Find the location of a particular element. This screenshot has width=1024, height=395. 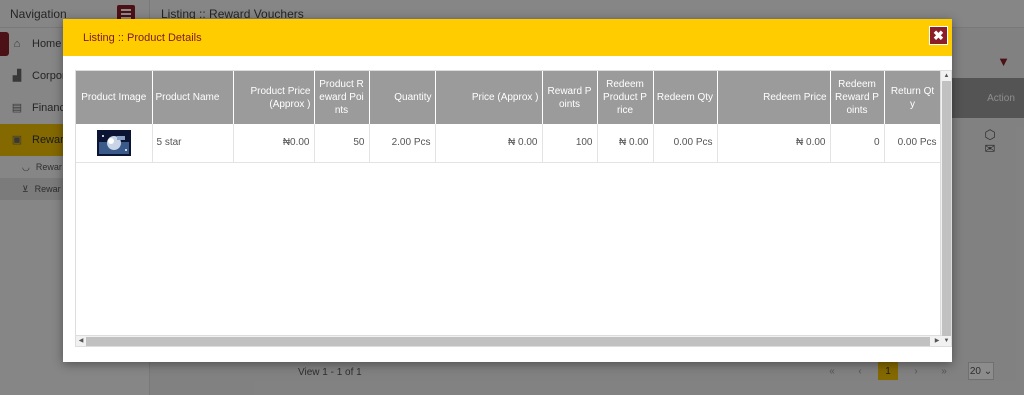

column-header-redeem-product-price: Redeem Product P rice is located at coordinates (625, 97).